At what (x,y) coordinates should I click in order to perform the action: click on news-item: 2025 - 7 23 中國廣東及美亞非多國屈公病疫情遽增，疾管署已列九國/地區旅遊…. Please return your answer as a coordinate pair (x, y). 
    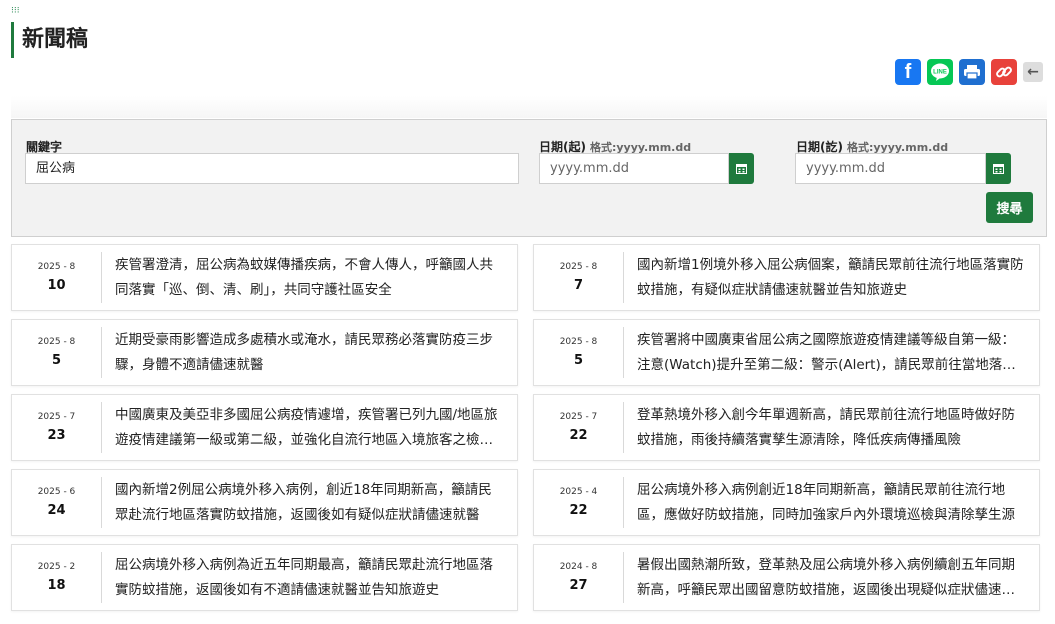
    Looking at the image, I should click on (264, 427).